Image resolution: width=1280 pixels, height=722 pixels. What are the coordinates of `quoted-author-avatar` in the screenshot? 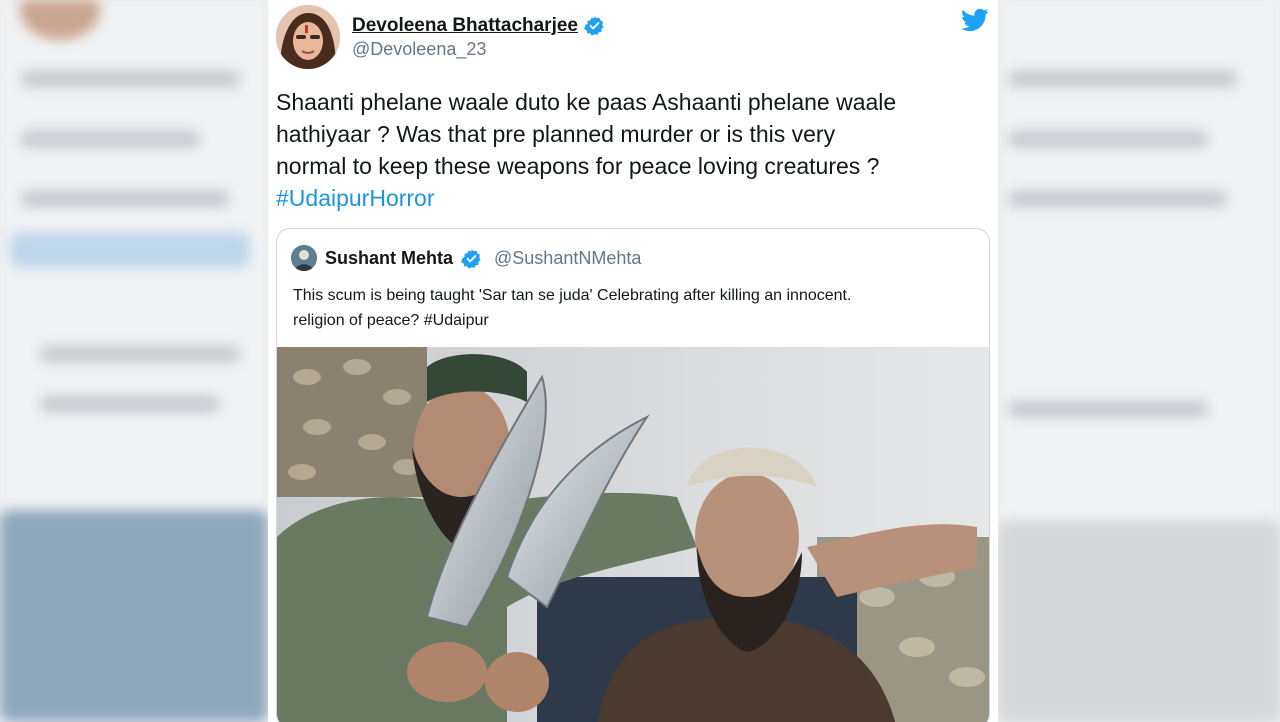 It's located at (304, 258).